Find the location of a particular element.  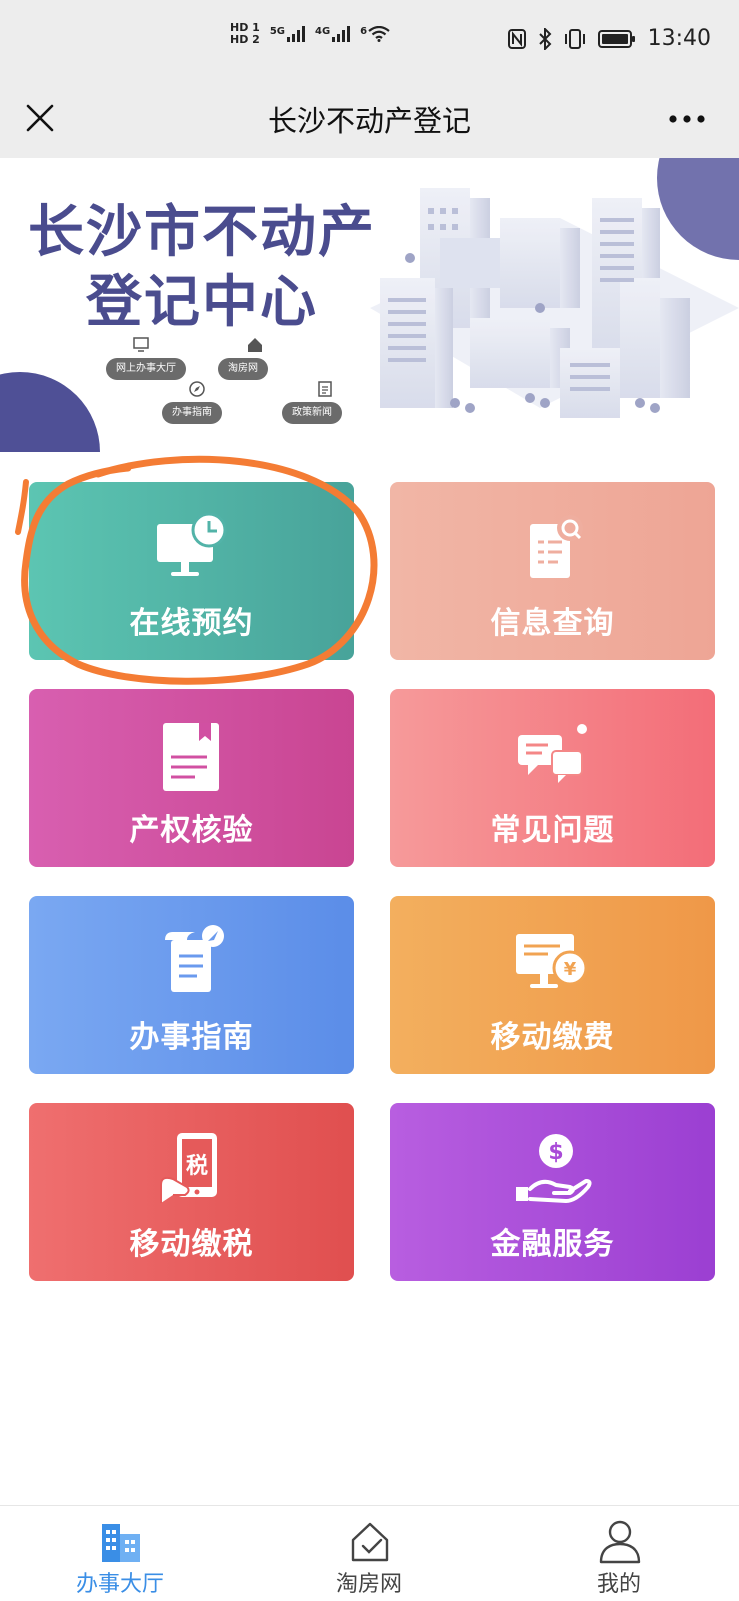

bluetooth-icon is located at coordinates (545, 38).